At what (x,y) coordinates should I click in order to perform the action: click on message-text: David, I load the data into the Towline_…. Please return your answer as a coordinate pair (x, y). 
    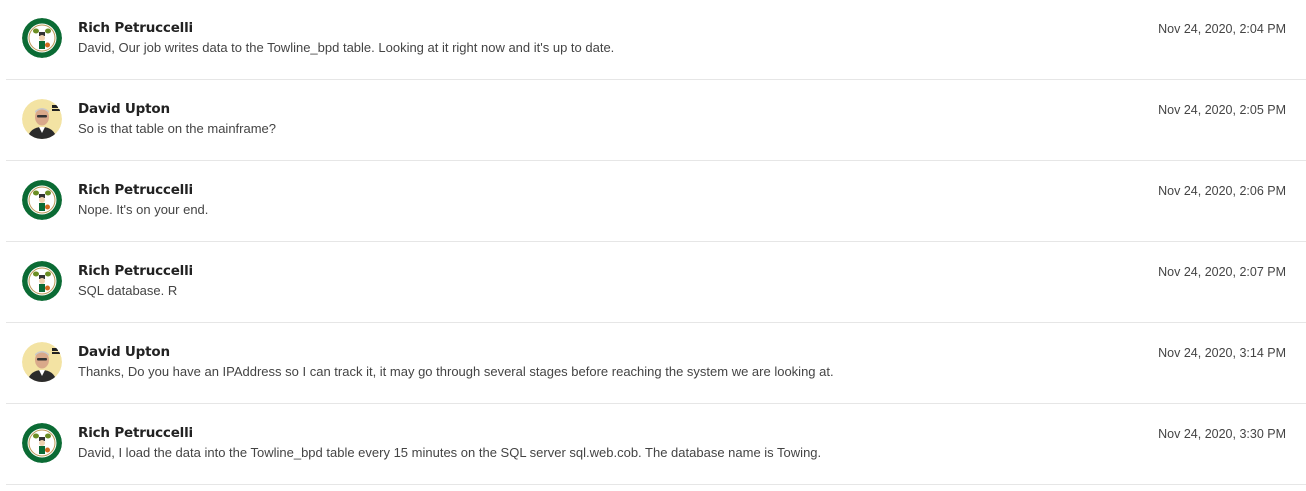
    Looking at the image, I should click on (450, 452).